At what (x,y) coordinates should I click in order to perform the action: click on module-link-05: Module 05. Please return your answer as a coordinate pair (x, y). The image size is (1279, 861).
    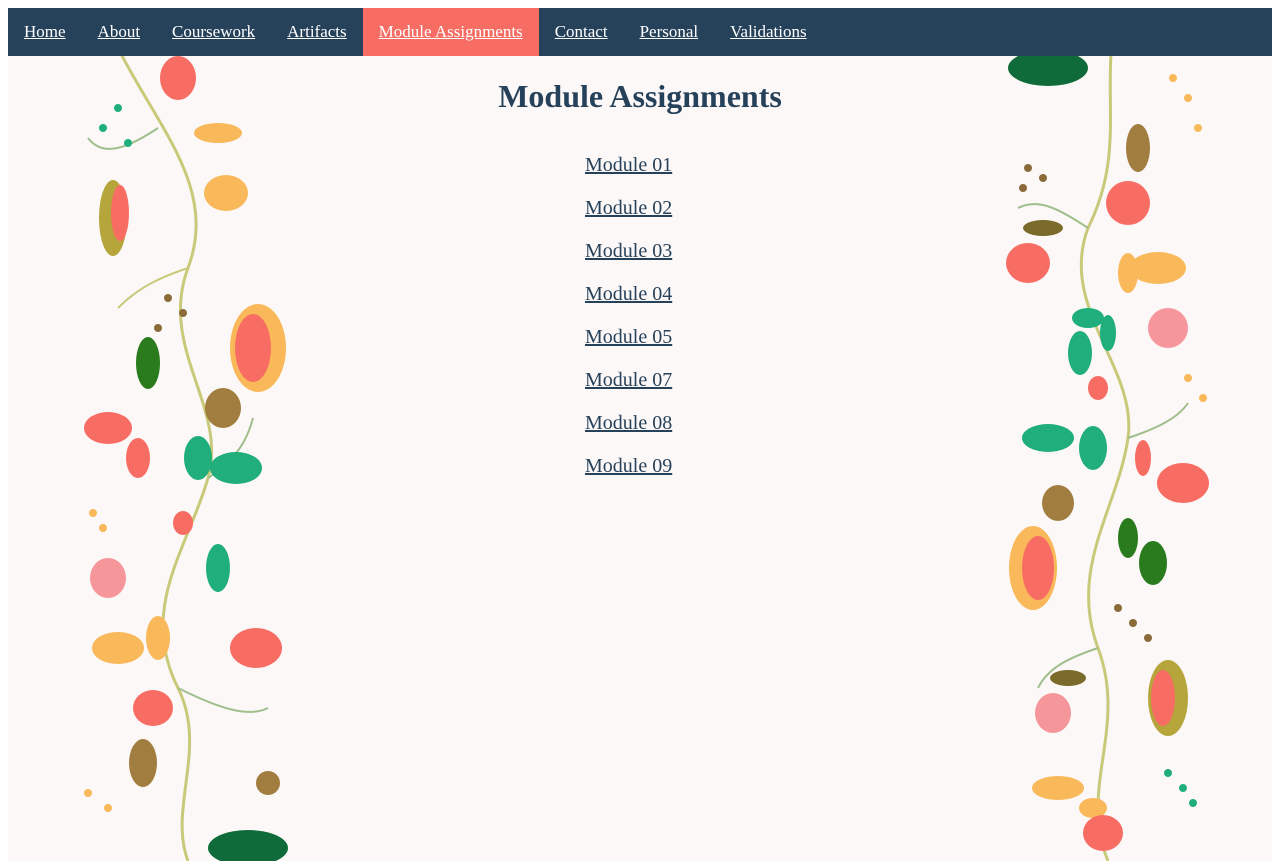
    Looking at the image, I should click on (628, 337).